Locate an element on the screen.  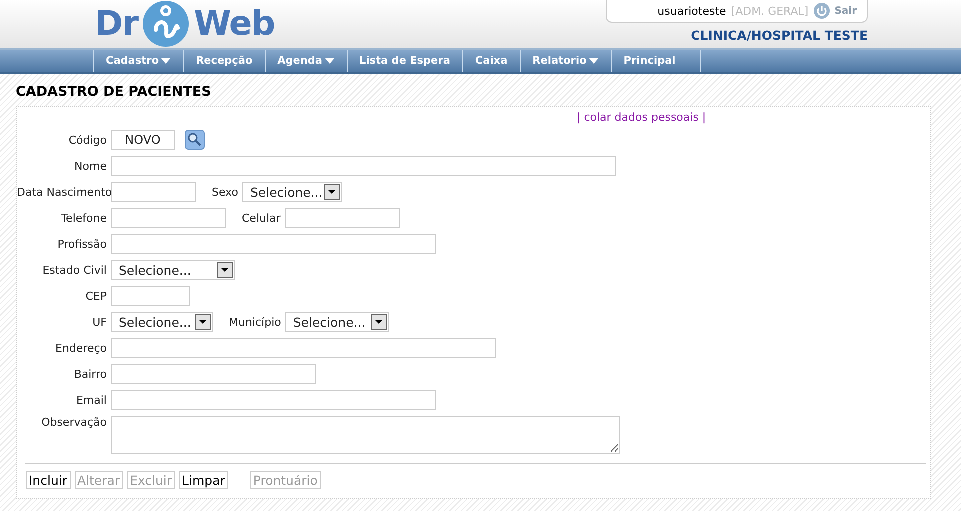
code-field: NOVO is located at coordinates (143, 140).